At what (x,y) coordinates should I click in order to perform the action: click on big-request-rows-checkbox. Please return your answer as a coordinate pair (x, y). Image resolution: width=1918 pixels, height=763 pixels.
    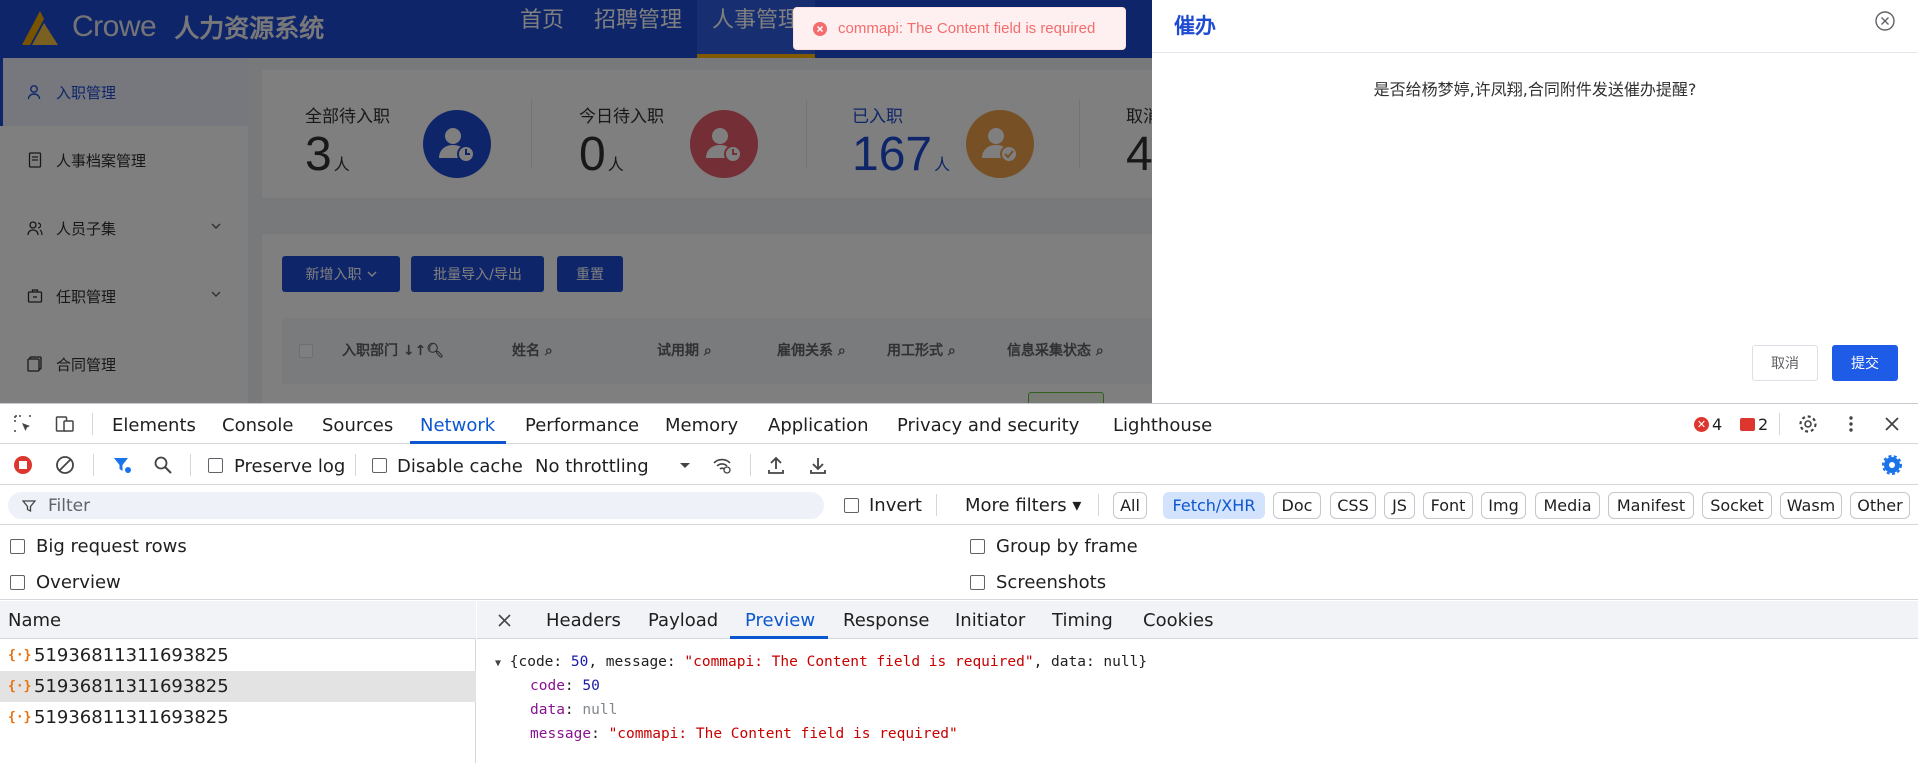
    Looking at the image, I should click on (17, 546).